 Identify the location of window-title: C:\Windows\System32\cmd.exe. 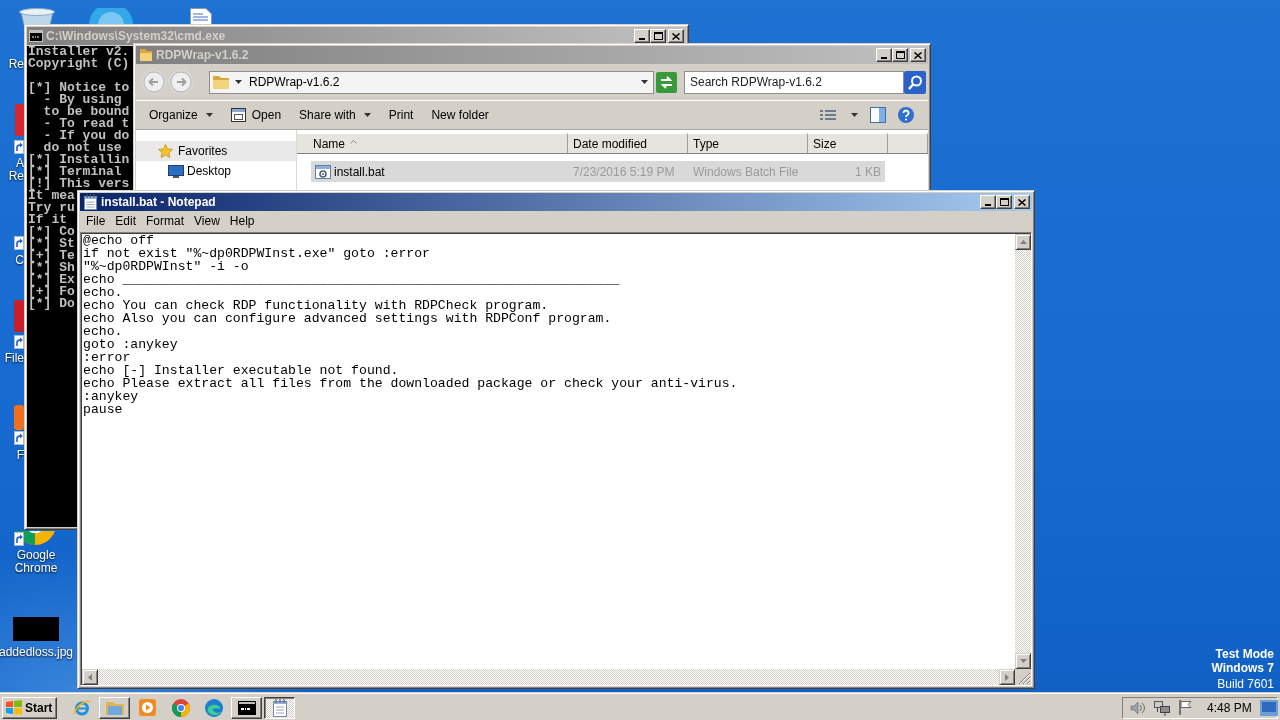
(136, 36).